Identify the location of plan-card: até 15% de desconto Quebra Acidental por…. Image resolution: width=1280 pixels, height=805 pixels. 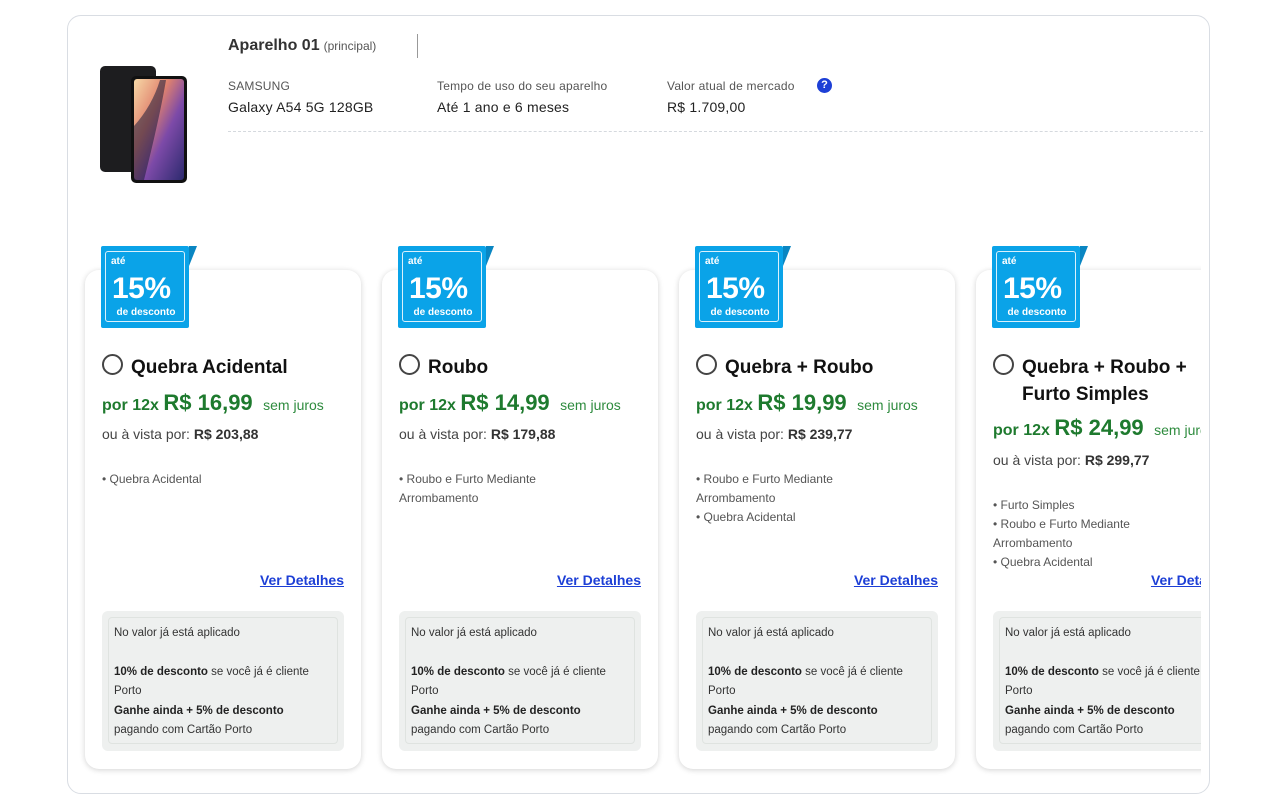
(223, 507).